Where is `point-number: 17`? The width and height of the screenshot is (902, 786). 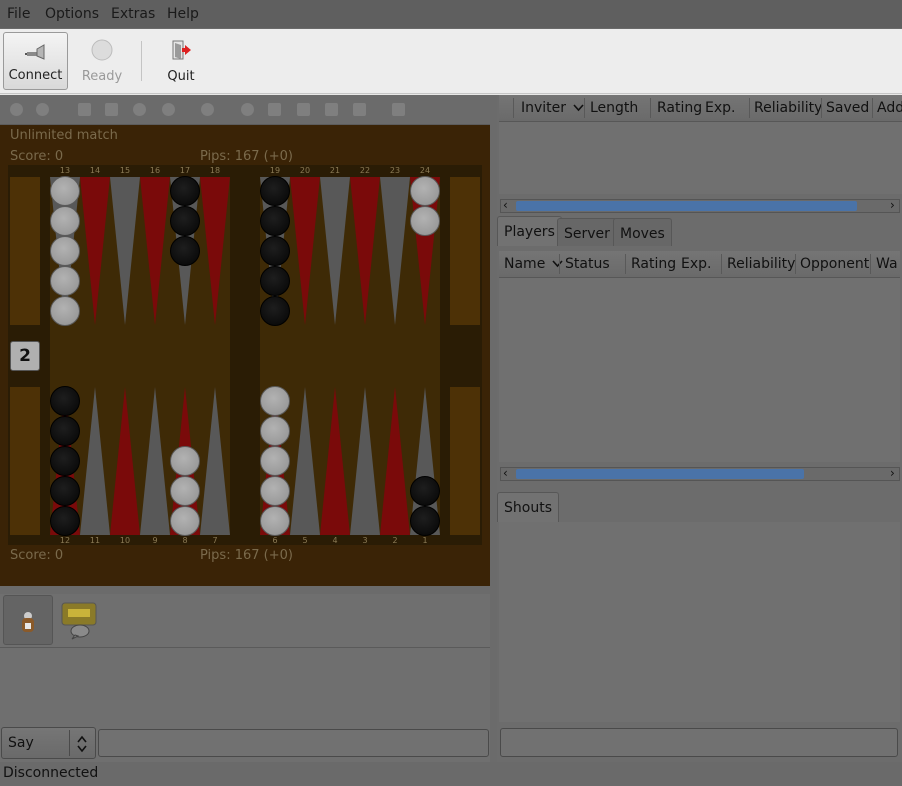
point-number: 17 is located at coordinates (185, 170).